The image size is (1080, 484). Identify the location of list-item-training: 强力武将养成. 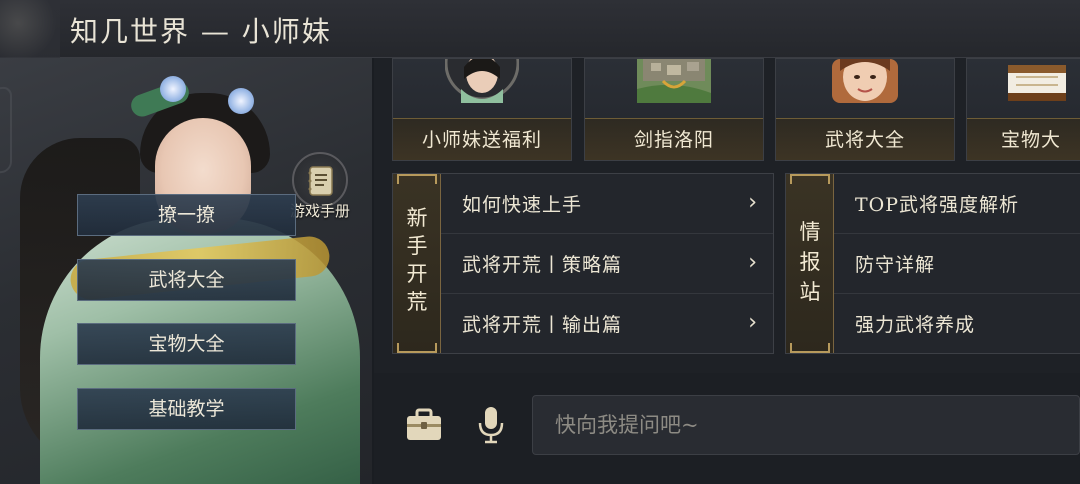
(957, 324).